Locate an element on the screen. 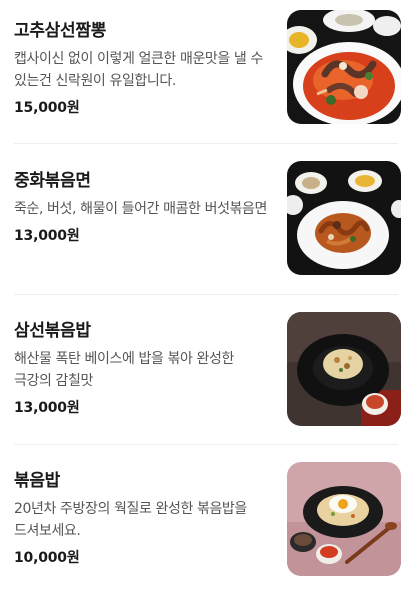 The image size is (412, 600). seafood-fried-rice-illustration is located at coordinates (344, 369).